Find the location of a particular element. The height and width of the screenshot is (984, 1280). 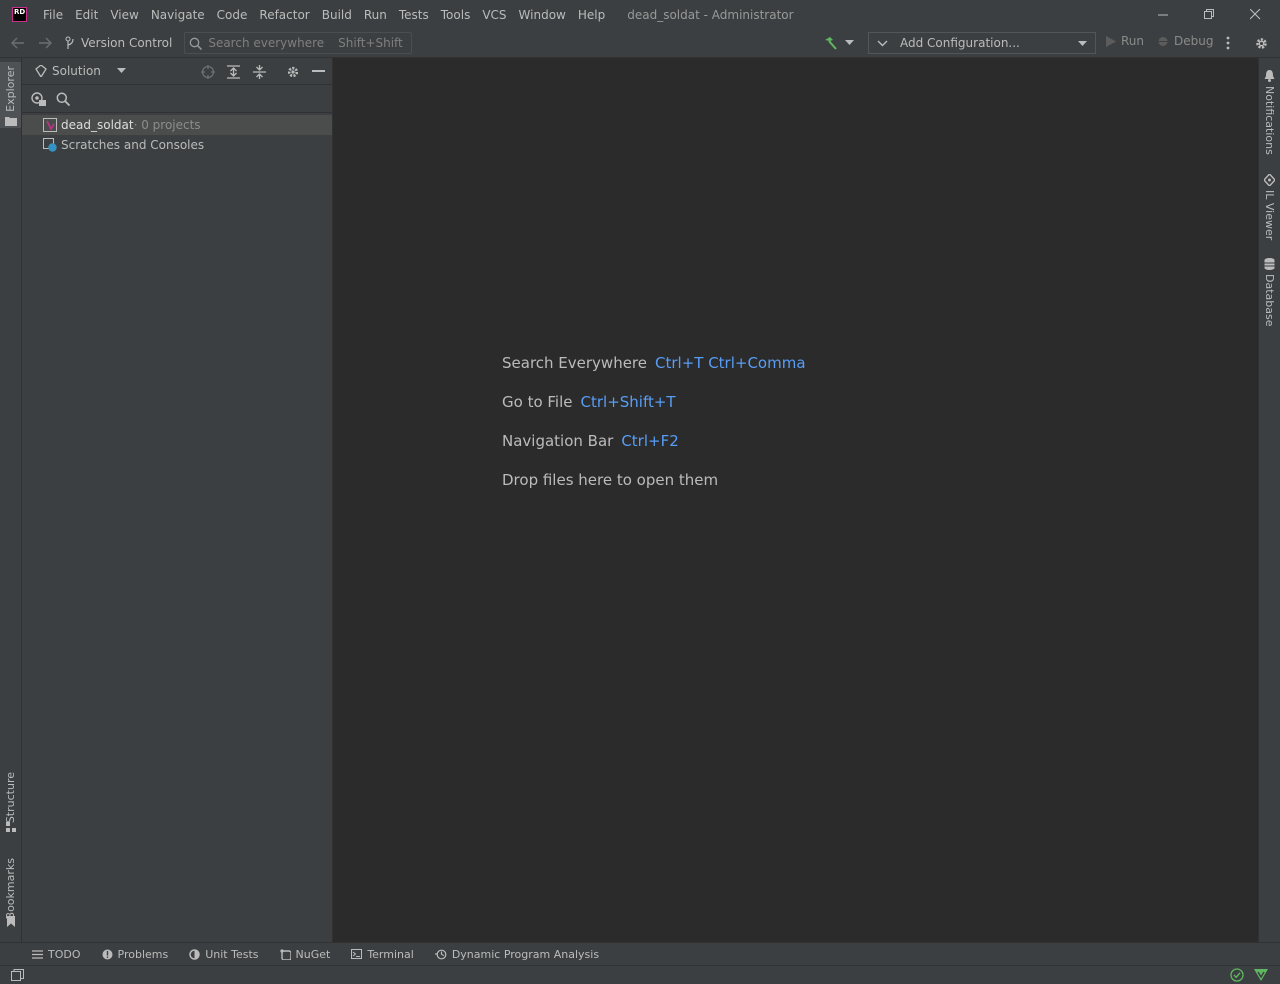

menu-refactor: Refactor is located at coordinates (284, 15).